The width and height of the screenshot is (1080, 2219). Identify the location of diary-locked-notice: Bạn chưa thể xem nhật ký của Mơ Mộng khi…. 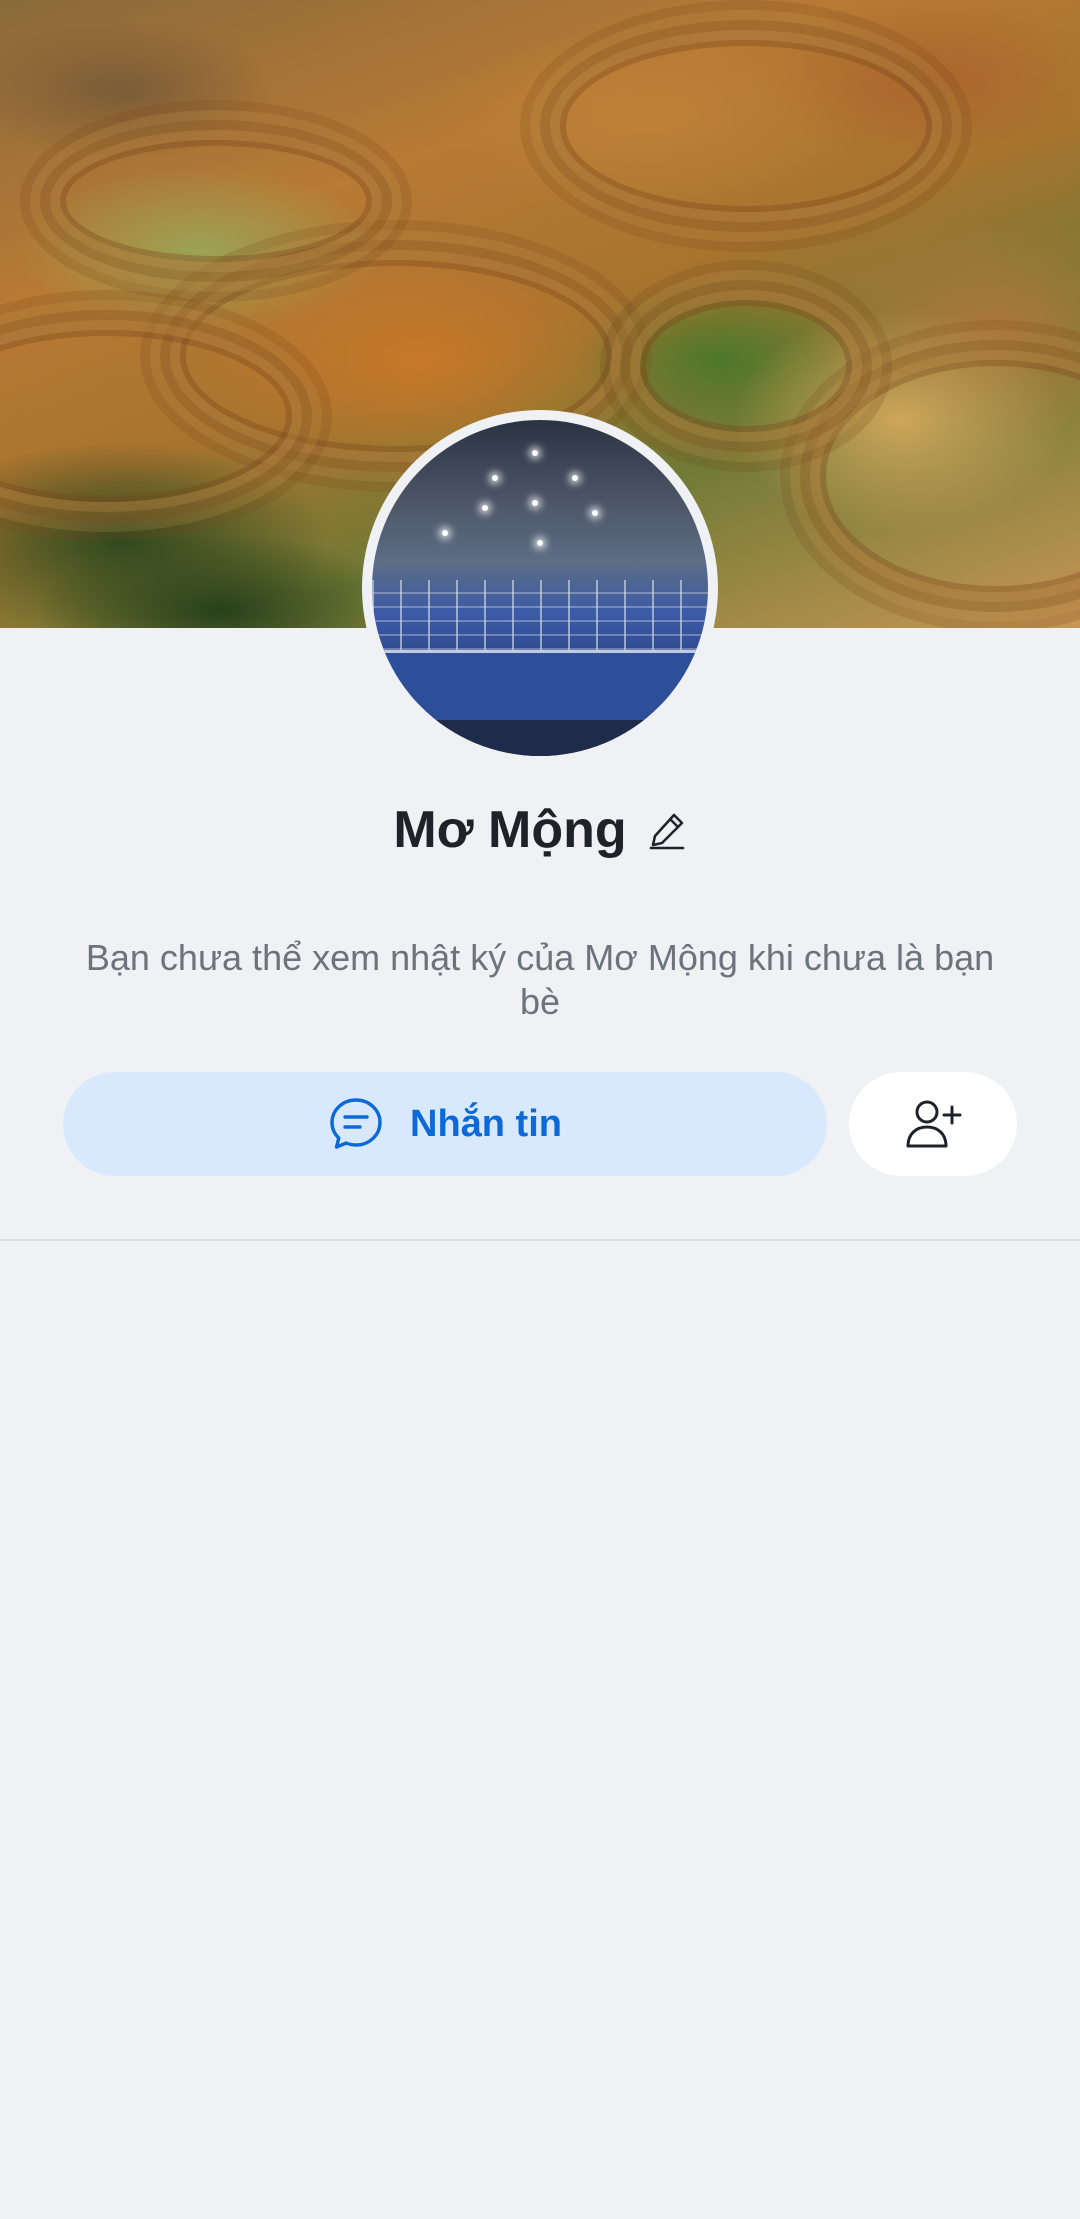
(540, 979).